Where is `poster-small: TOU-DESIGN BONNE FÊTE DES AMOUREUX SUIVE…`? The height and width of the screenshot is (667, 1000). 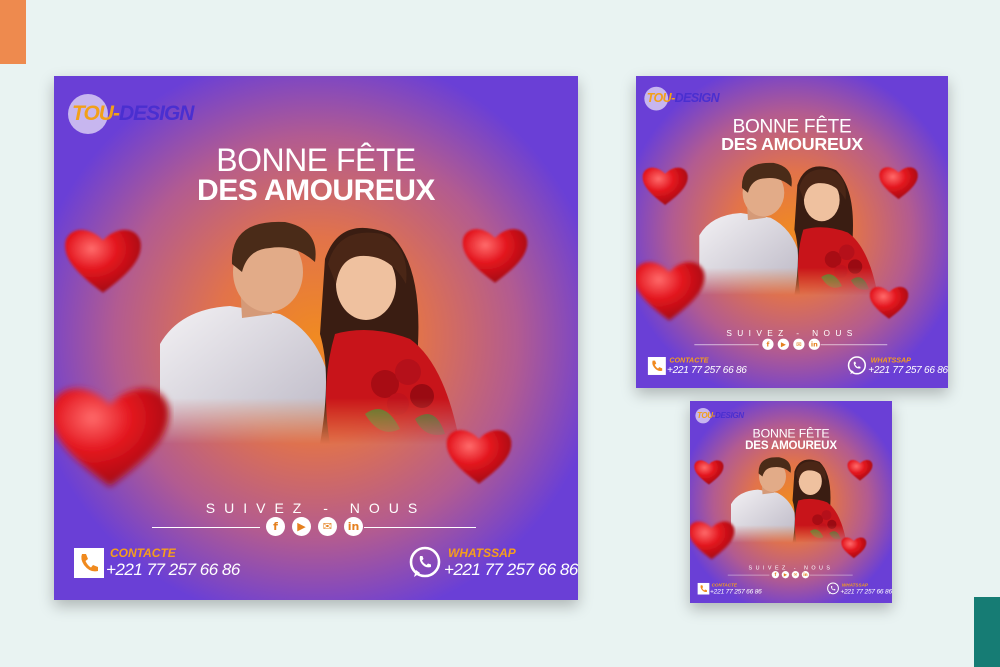 poster-small: TOU-DESIGN BONNE FÊTE DES AMOUREUX SUIVE… is located at coordinates (791, 502).